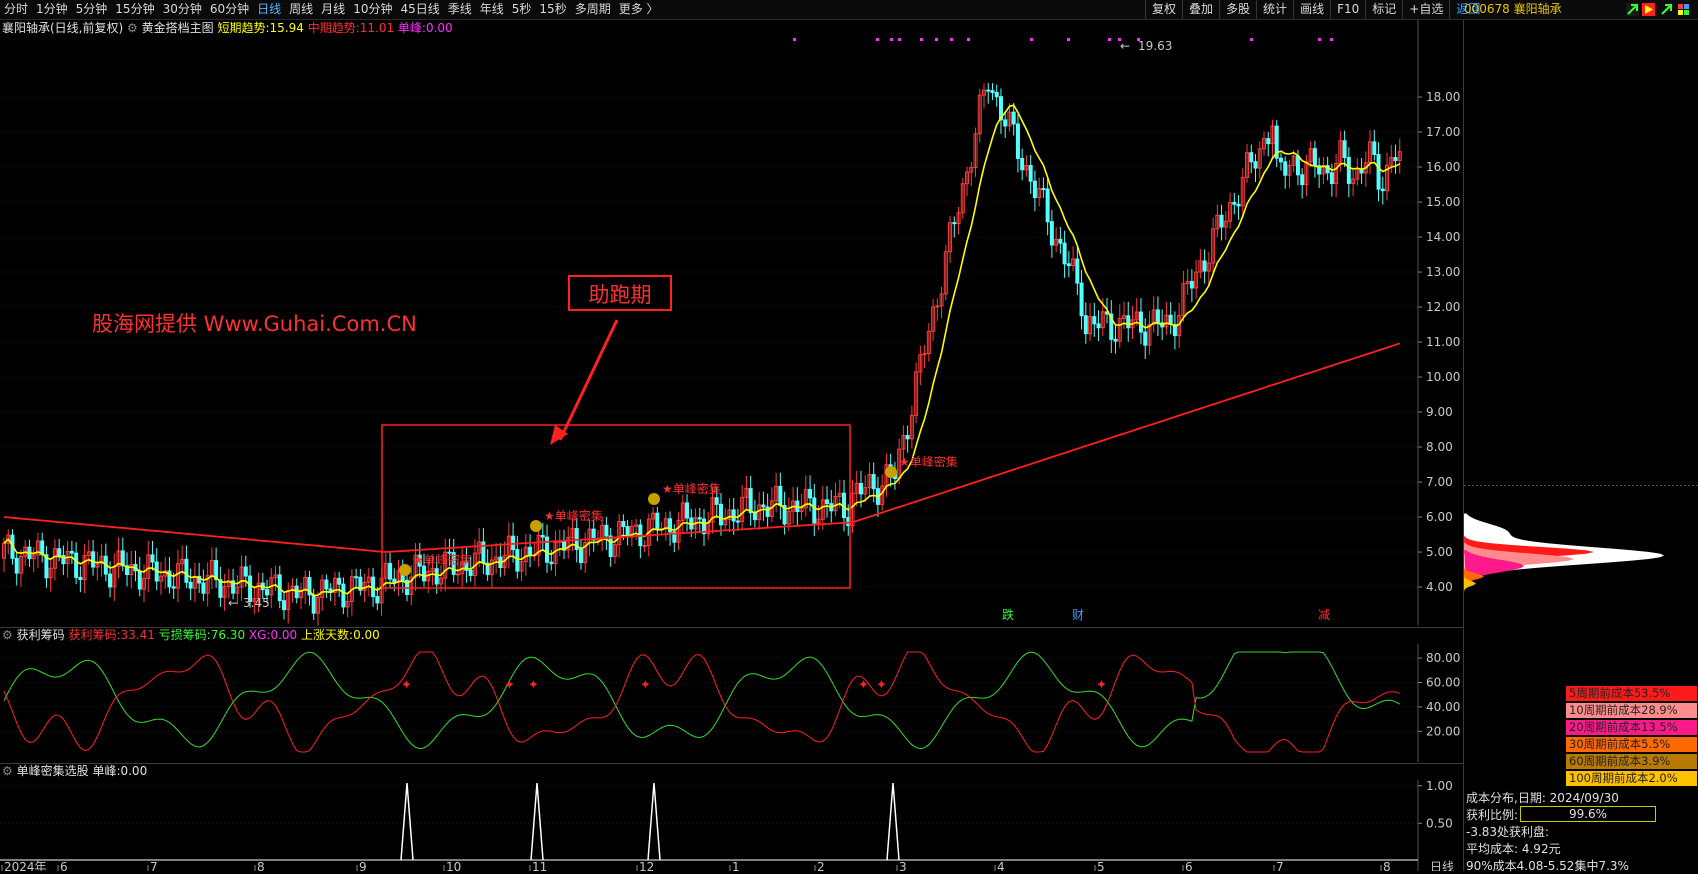 The width and height of the screenshot is (1698, 874). Describe the element at coordinates (1200, 9) in the screenshot. I see `tool-button-1: 叠加` at that location.